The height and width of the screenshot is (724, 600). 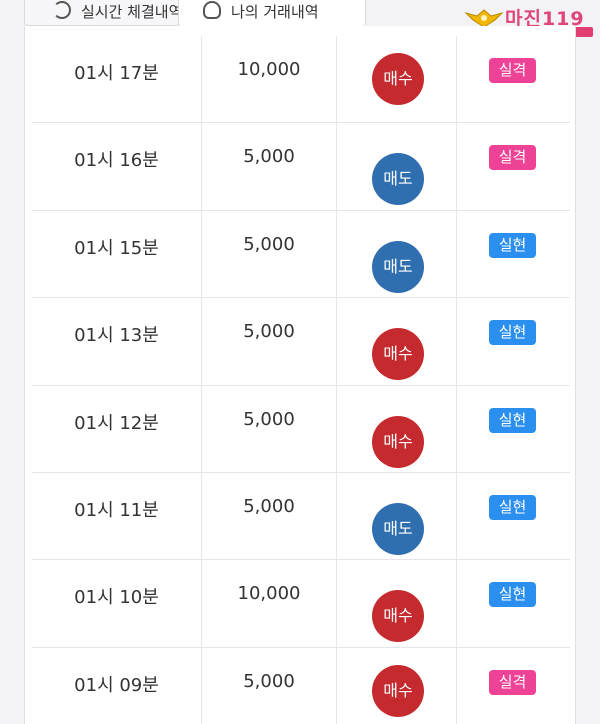 I want to click on table-row: 01시 13분 5,000 매수 실현, so click(x=301, y=342).